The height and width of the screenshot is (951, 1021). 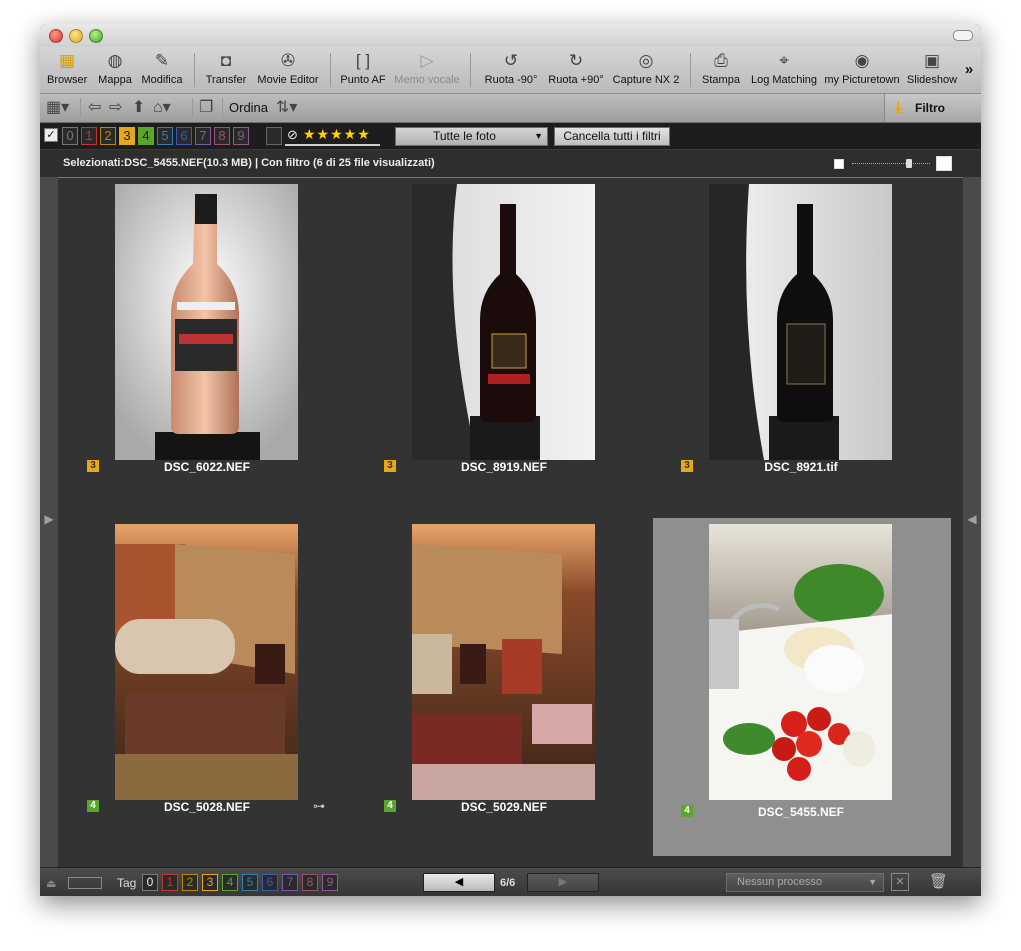 What do you see at coordinates (511, 71) in the screenshot?
I see `rotate-left-button: ↺ Ruota -90°` at bounding box center [511, 71].